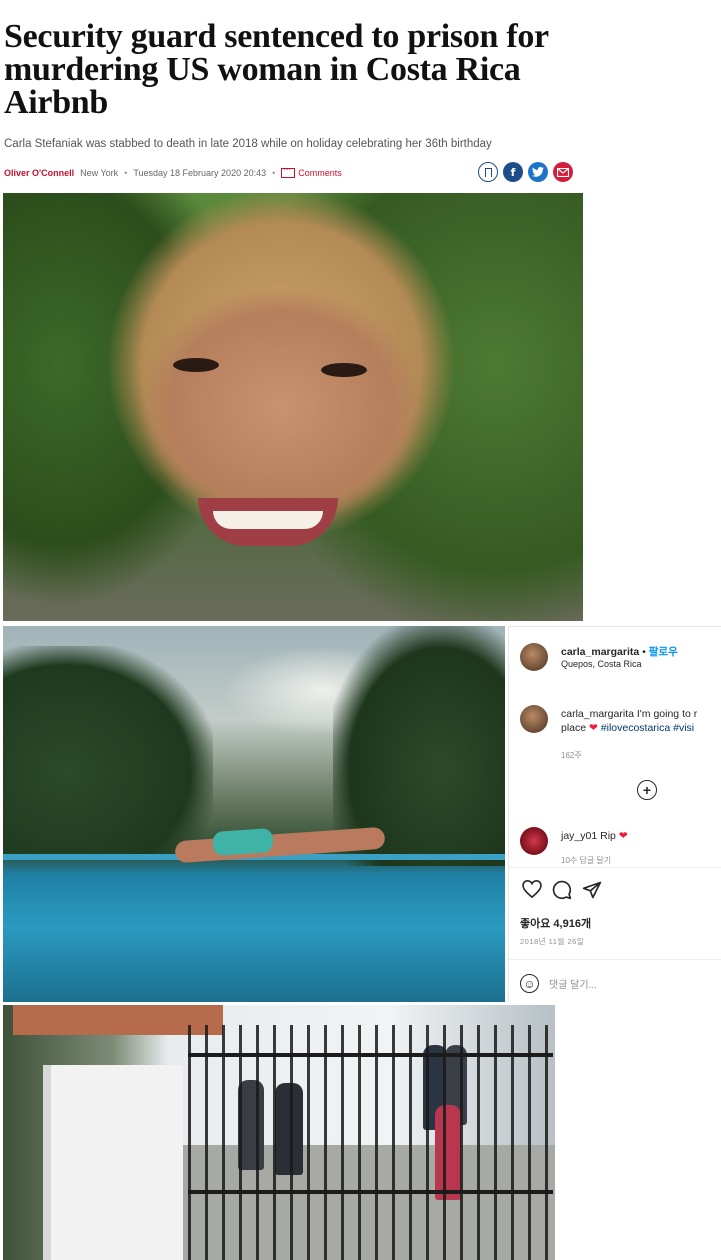 Image resolution: width=721 pixels, height=1260 pixels. Describe the element at coordinates (592, 890) in the screenshot. I see `share-icon` at that location.